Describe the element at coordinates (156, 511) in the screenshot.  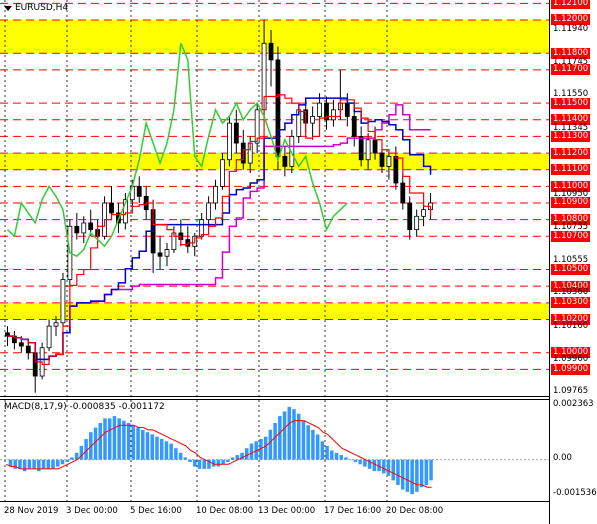
I see `time-tick-label: 5 Dec 16:00` at that location.